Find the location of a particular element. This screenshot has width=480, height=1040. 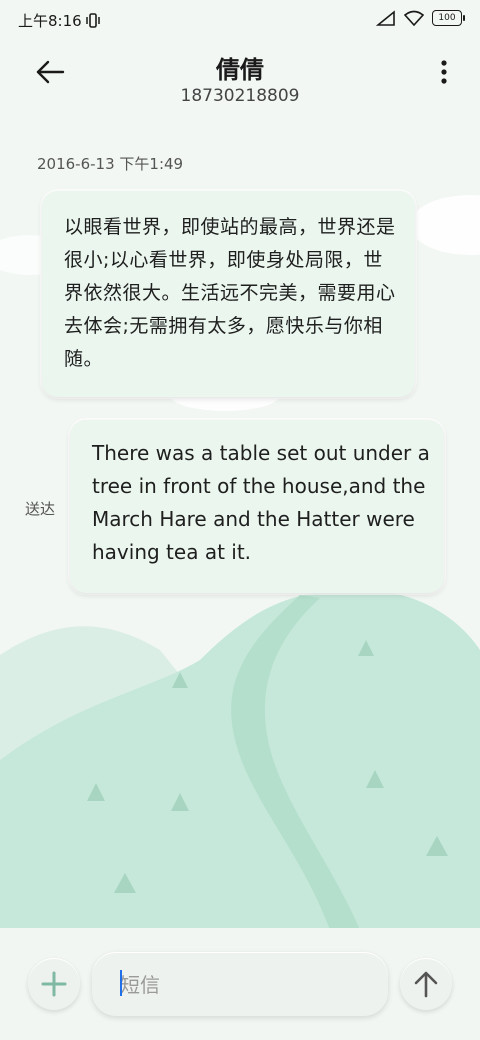

message-timestamp: 2016-6-13 下午1:49 is located at coordinates (110, 164).